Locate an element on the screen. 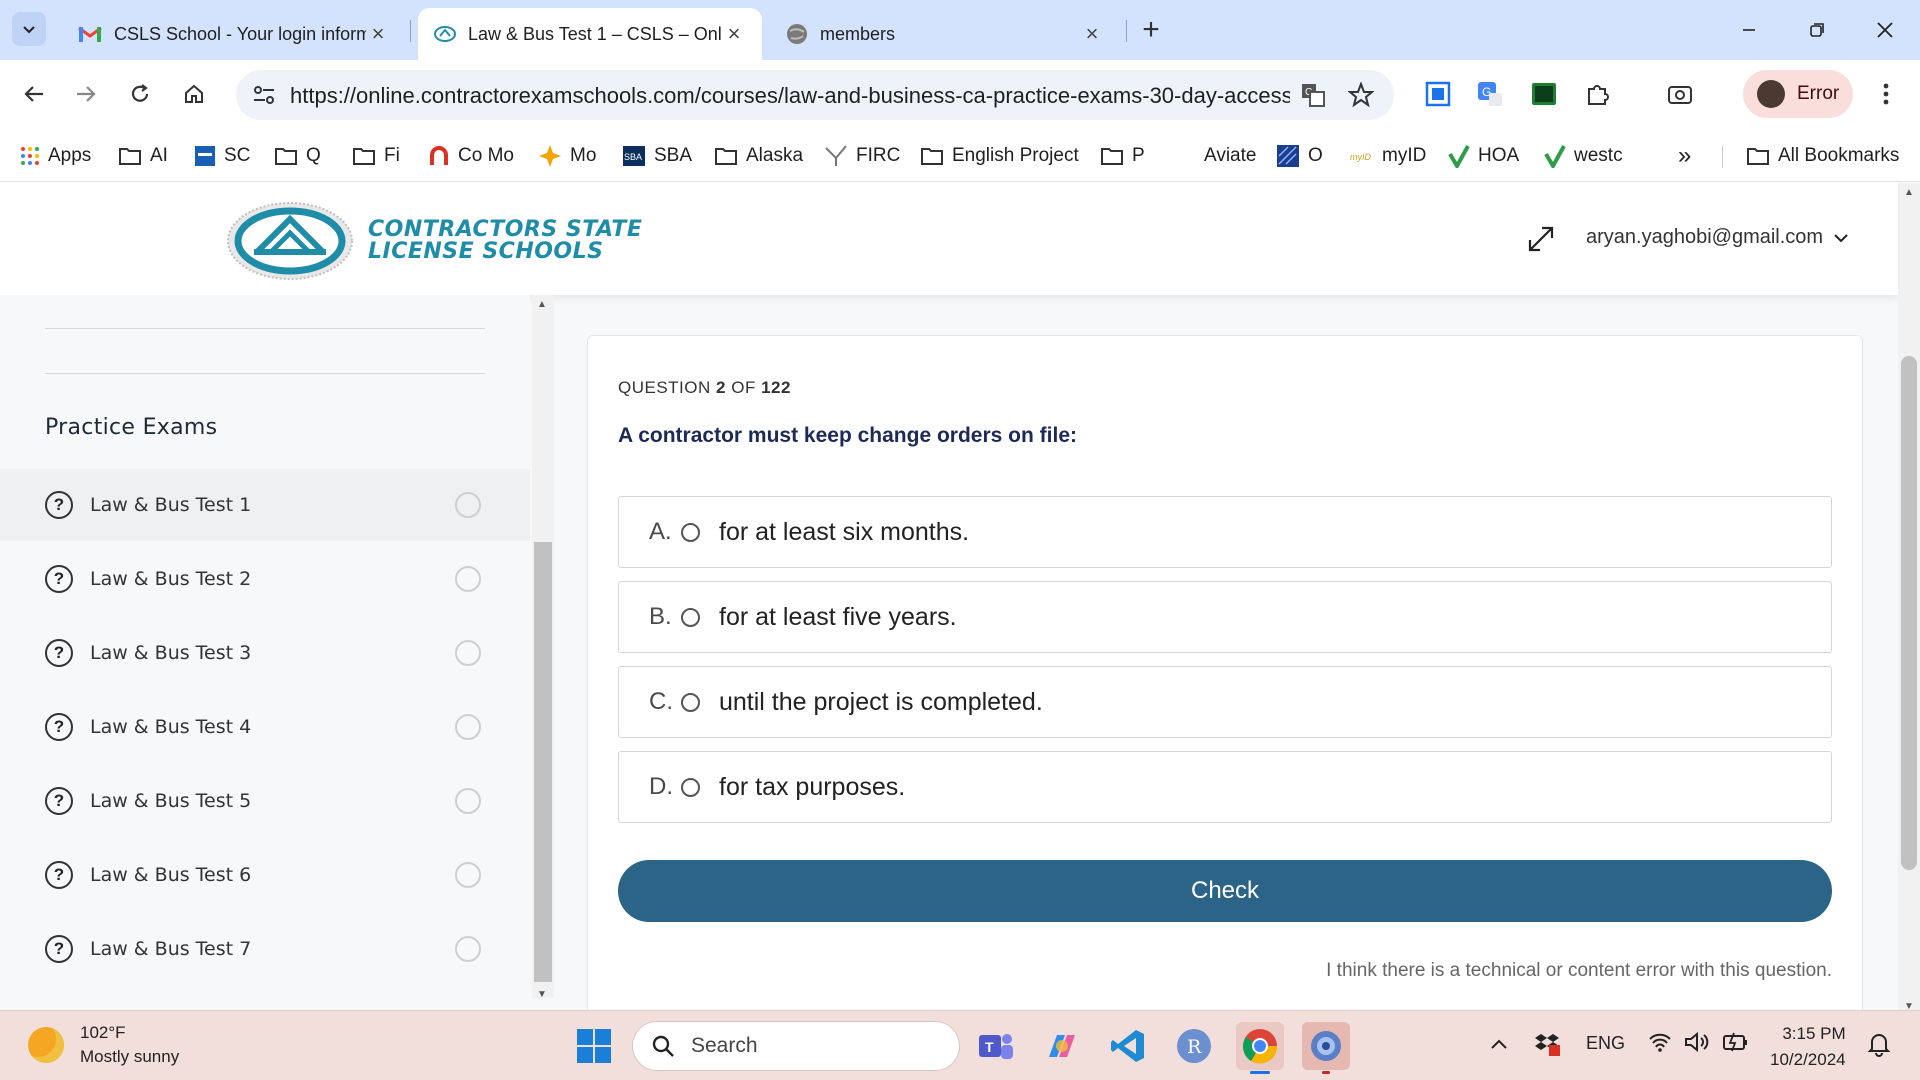 This screenshot has width=1920, height=1080. home-button is located at coordinates (194, 94).